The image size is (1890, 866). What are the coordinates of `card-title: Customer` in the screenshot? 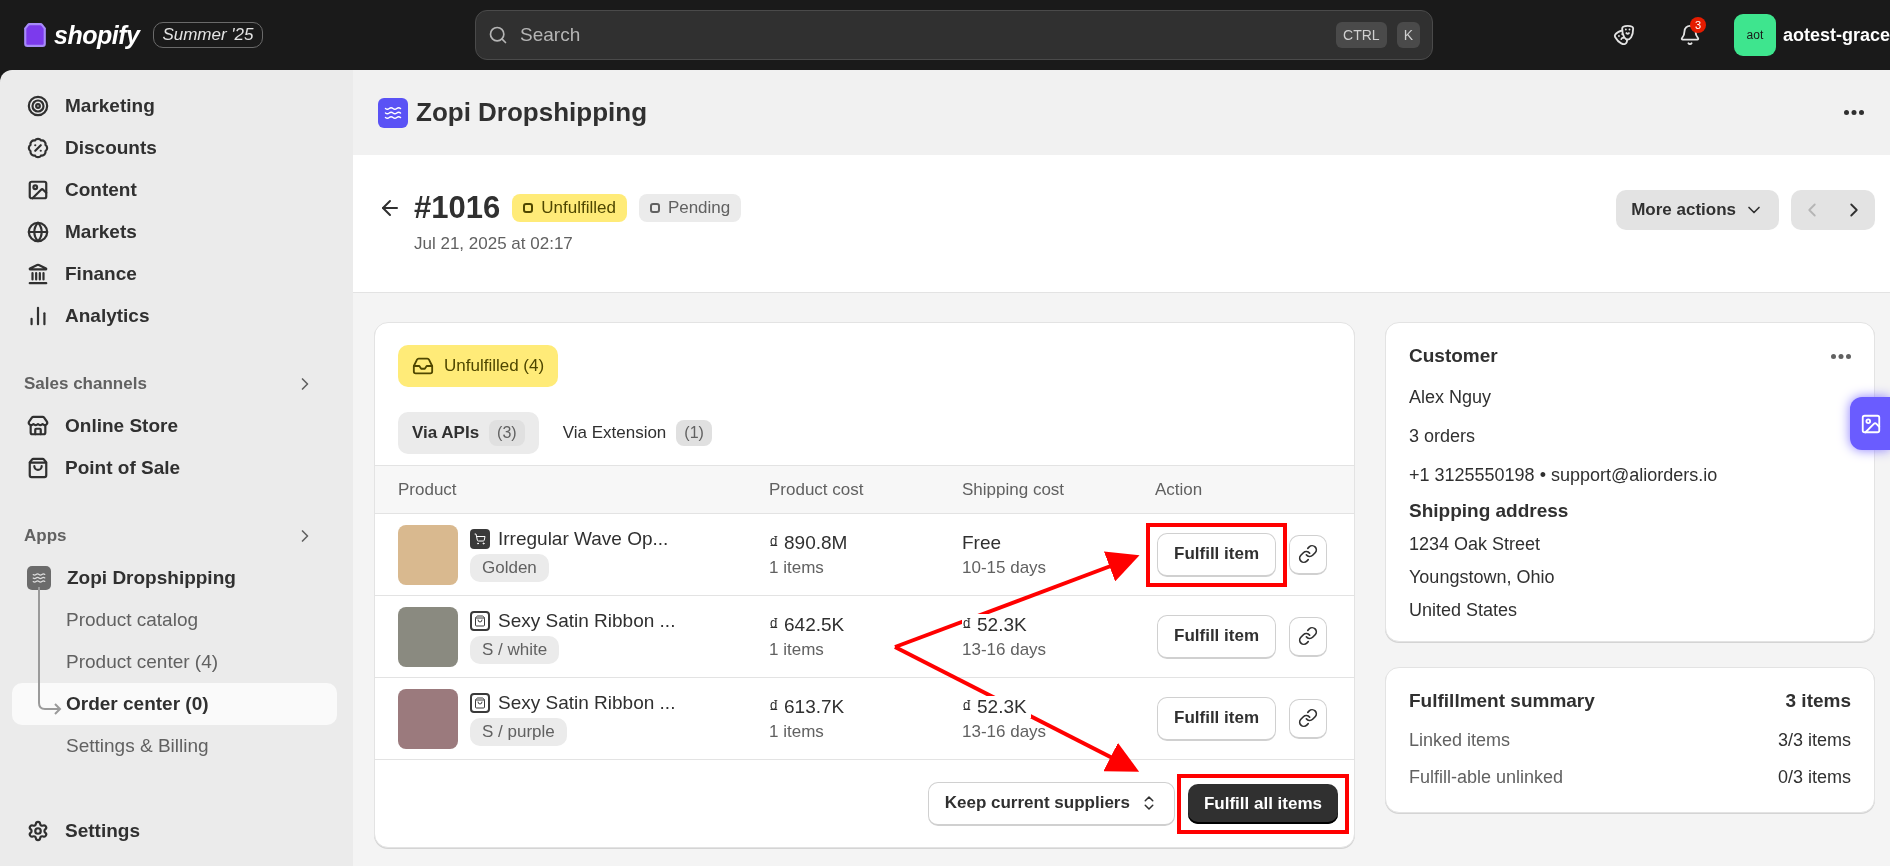 It's located at (1453, 356).